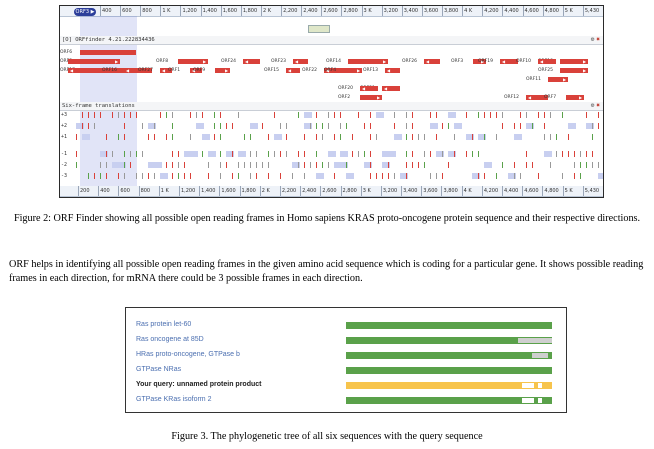  I want to click on tree-row: HRas proto-oncogene, GTPase b, so click(346, 355).